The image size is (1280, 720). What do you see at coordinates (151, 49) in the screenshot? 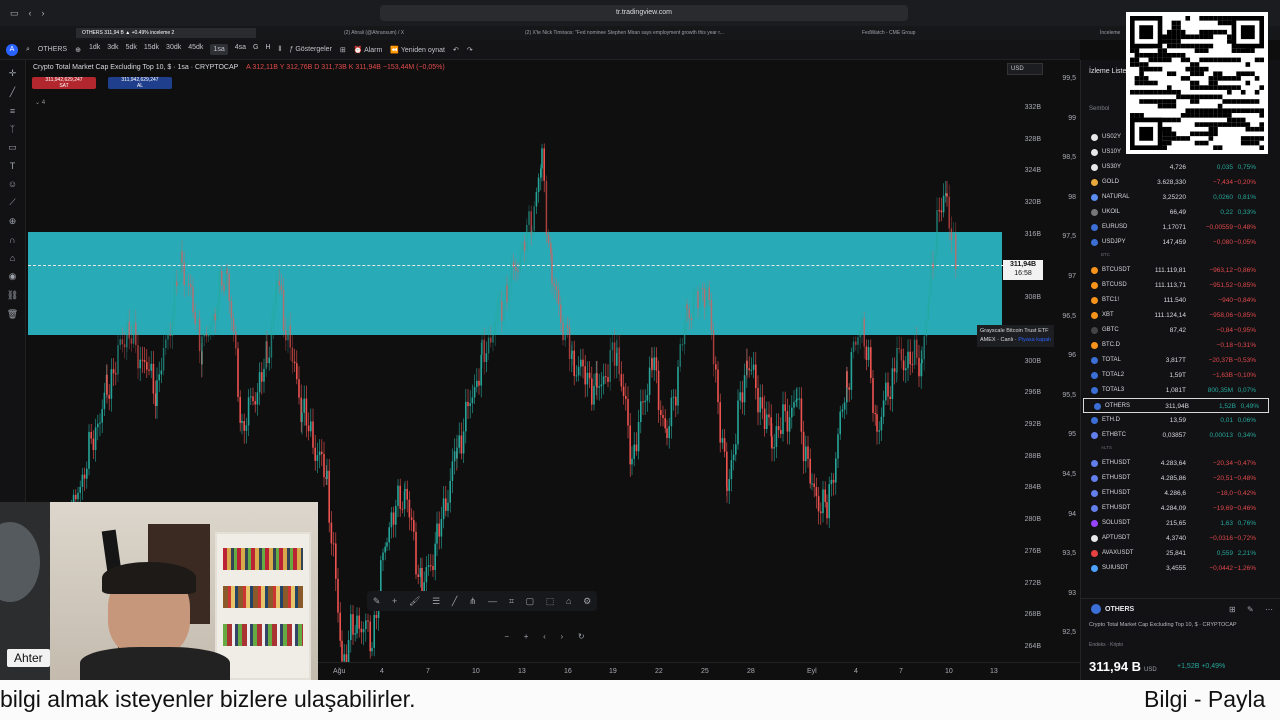
I see `interval-15dk: 15dk` at bounding box center [151, 49].